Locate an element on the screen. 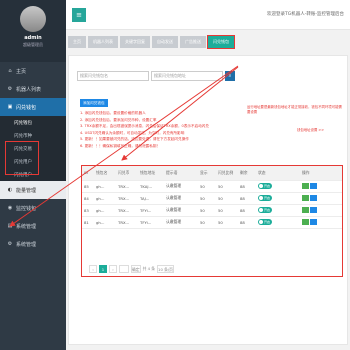  page-size-select: 10 条/页 is located at coordinates (165, 268).